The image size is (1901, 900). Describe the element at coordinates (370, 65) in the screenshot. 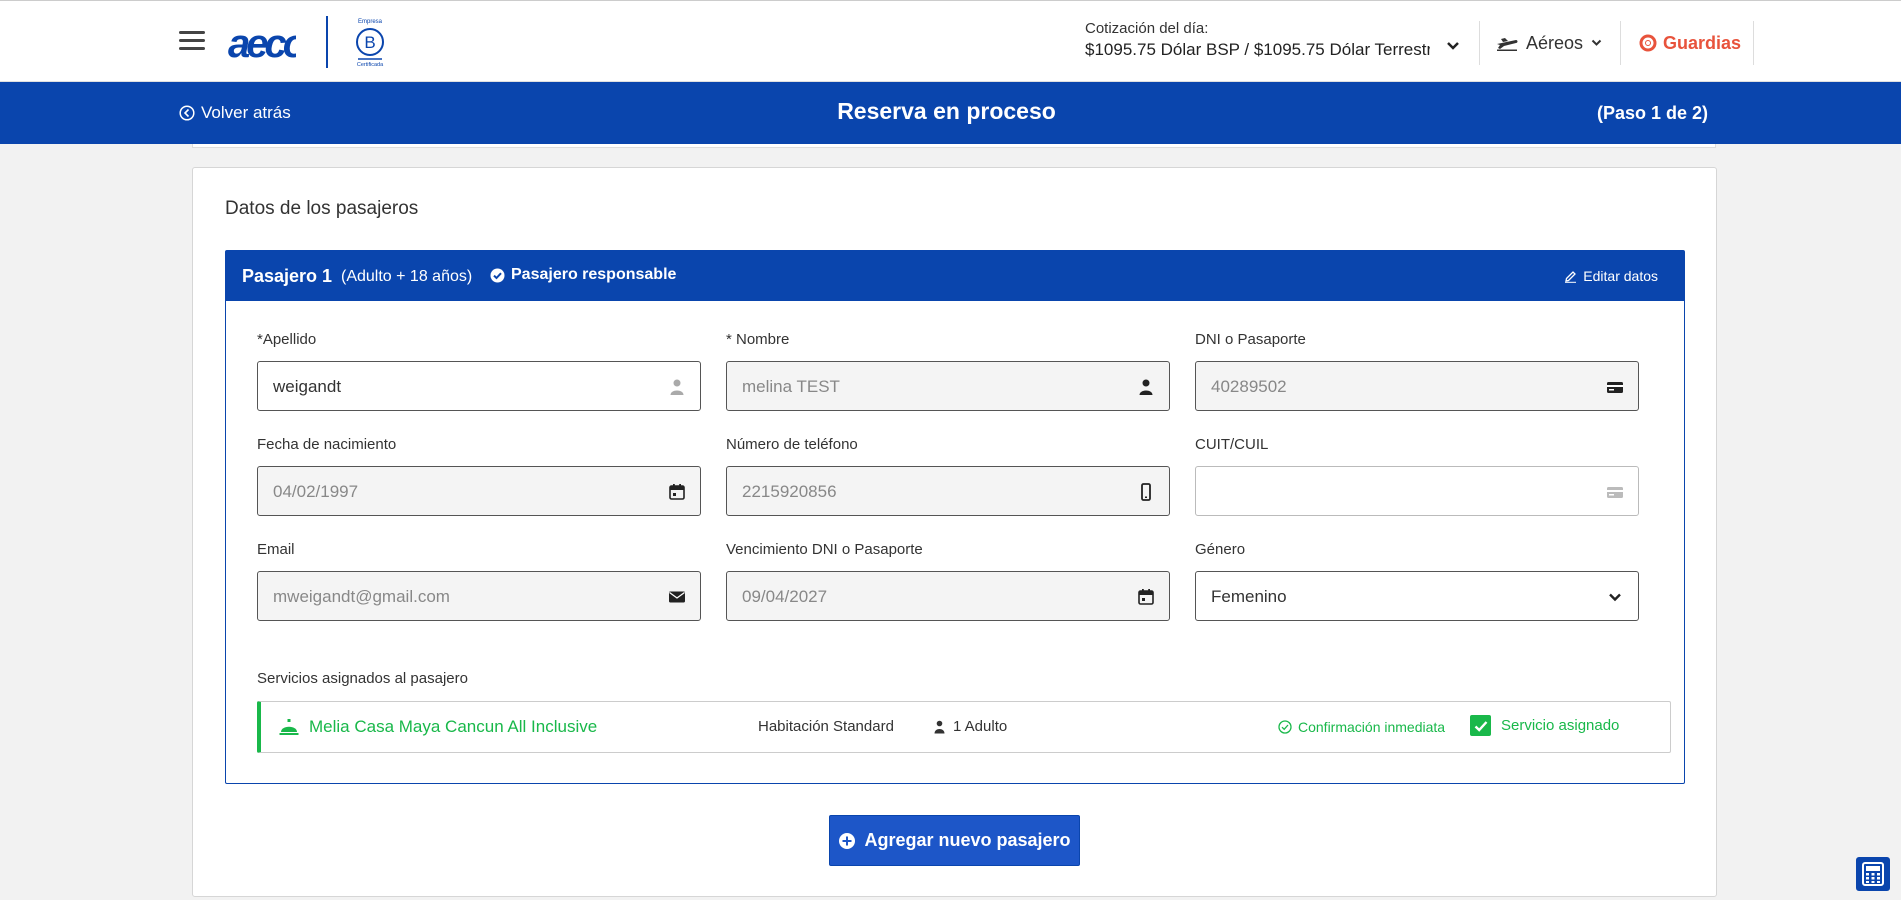

I see `svg-text: Certificada` at that location.